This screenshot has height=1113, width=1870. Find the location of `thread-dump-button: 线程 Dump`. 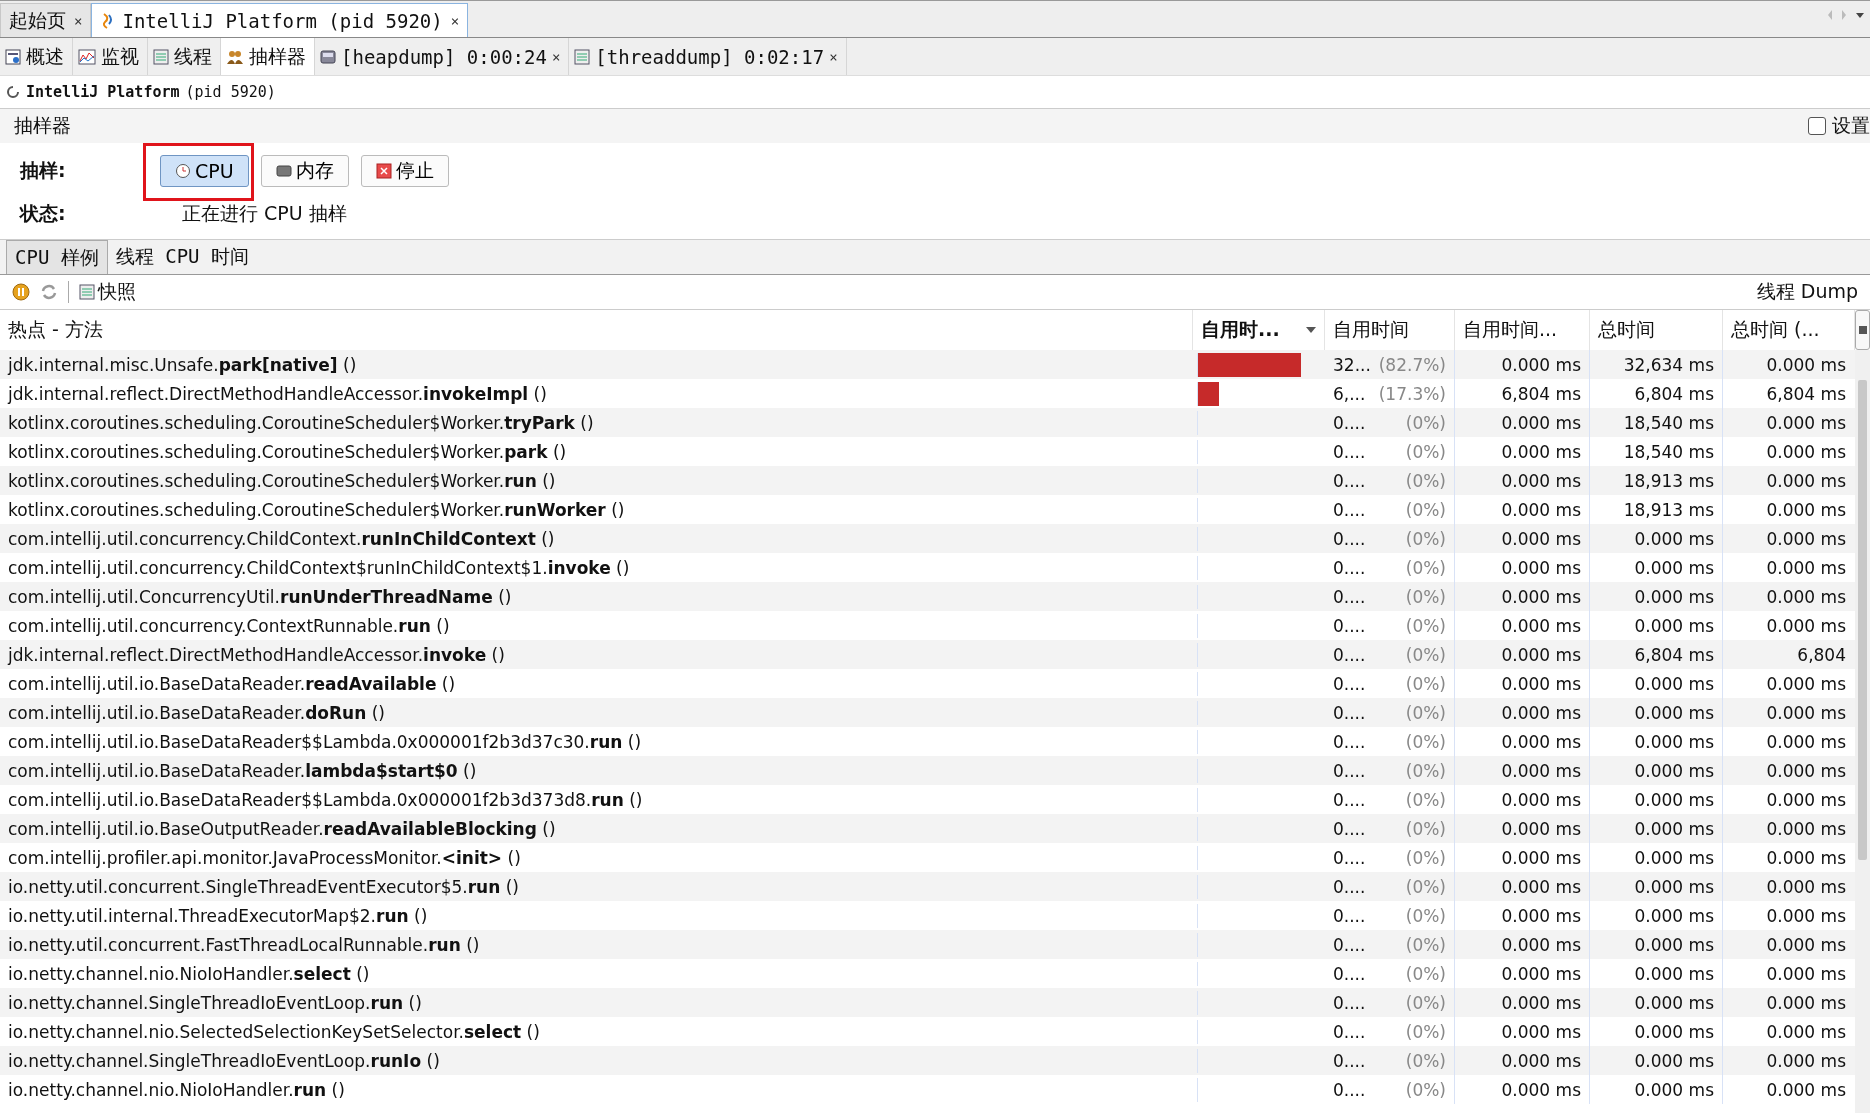

thread-dump-button: 线程 Dump is located at coordinates (1807, 292).